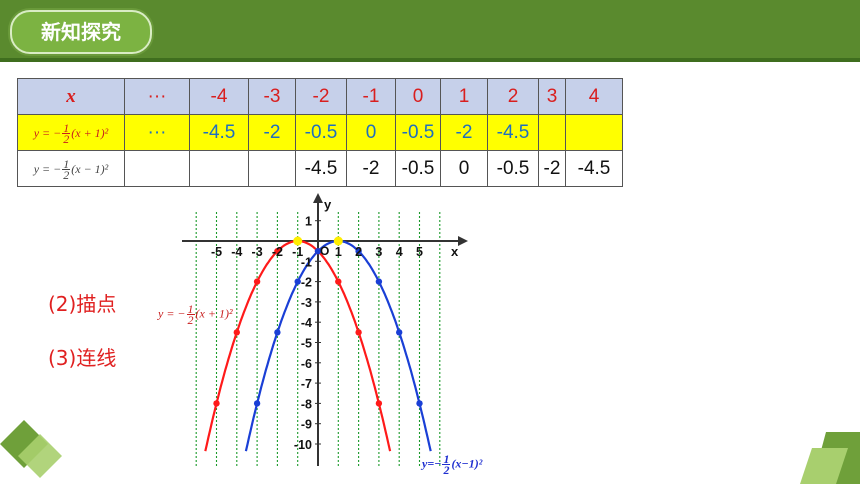  What do you see at coordinates (306, 262) in the screenshot?
I see `y-tick-label: -1` at bounding box center [306, 262].